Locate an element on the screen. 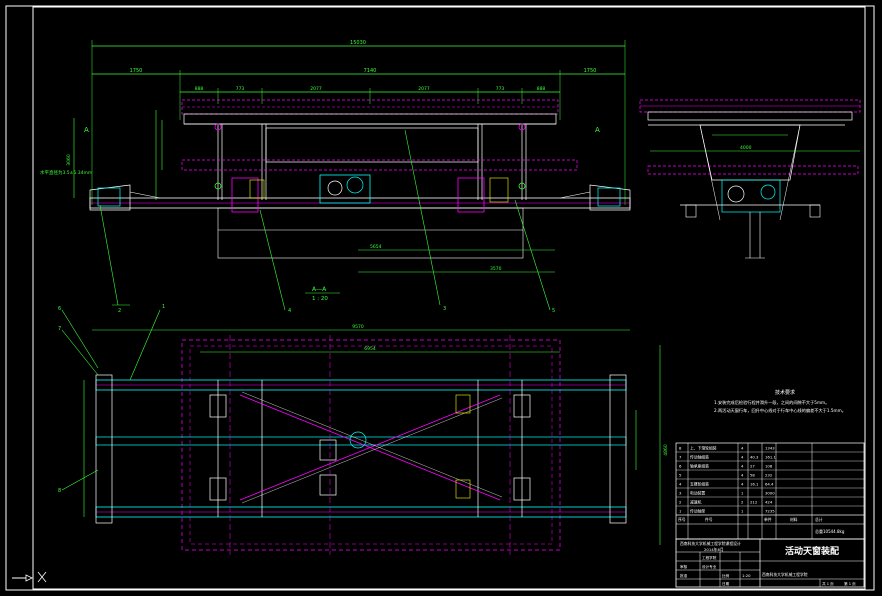  titleblock-r5: 批准 is located at coordinates (684, 575).